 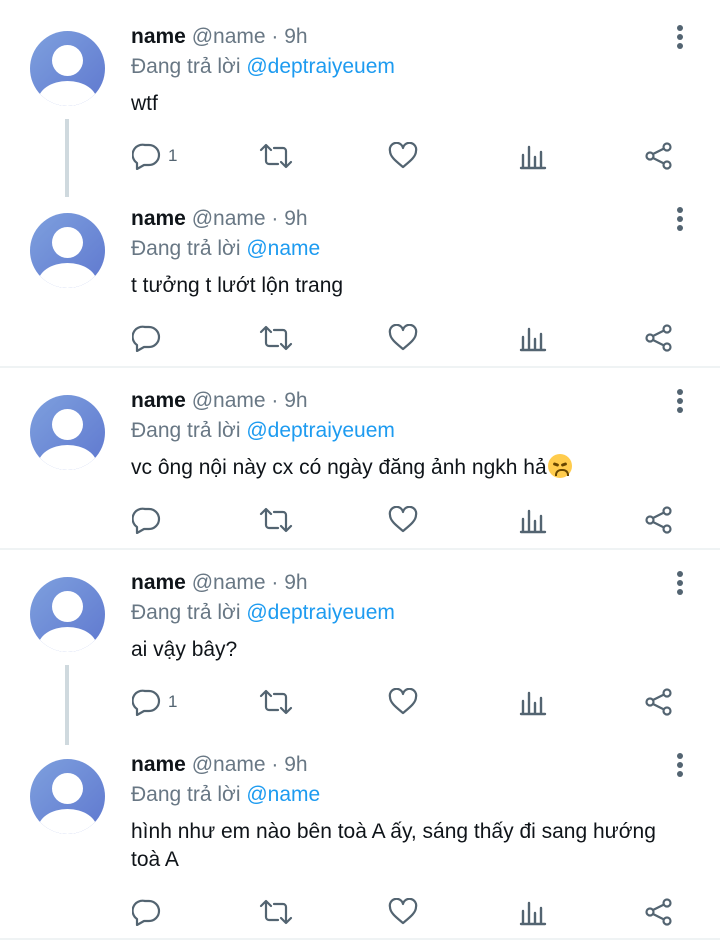 I want to click on divider, so click(x=360, y=939).